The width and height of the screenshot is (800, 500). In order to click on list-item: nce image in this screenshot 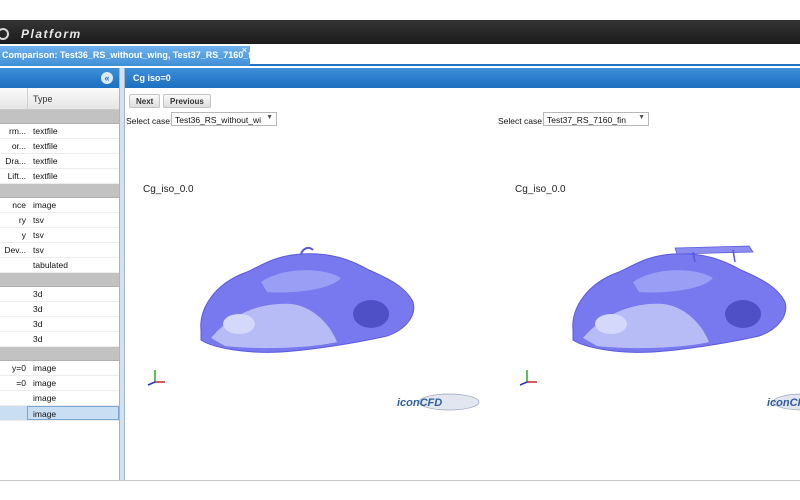, I will do `click(59, 205)`.